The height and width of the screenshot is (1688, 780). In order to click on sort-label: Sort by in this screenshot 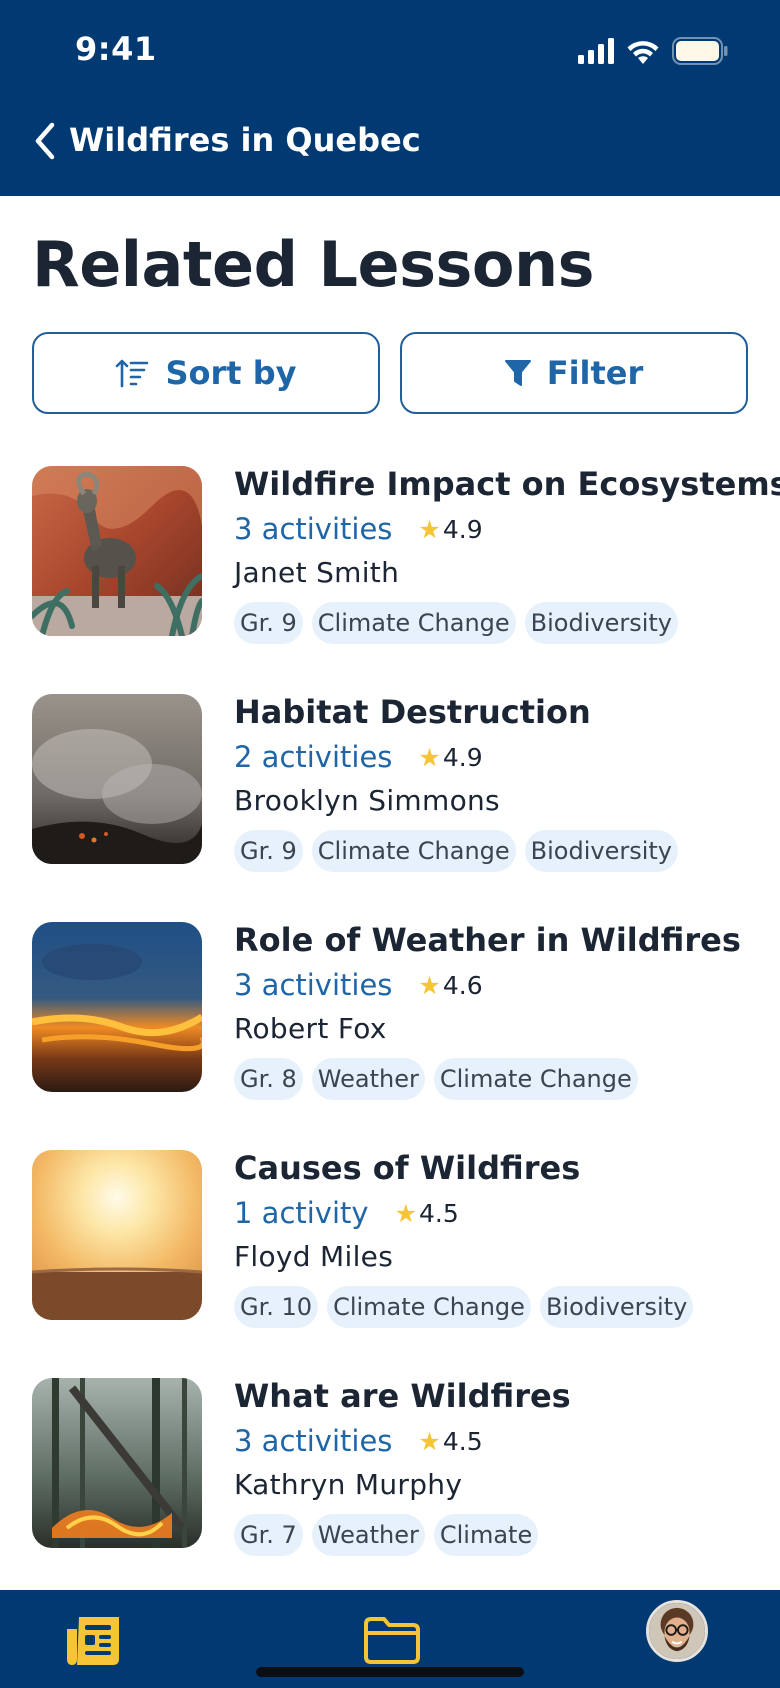, I will do `click(231, 373)`.